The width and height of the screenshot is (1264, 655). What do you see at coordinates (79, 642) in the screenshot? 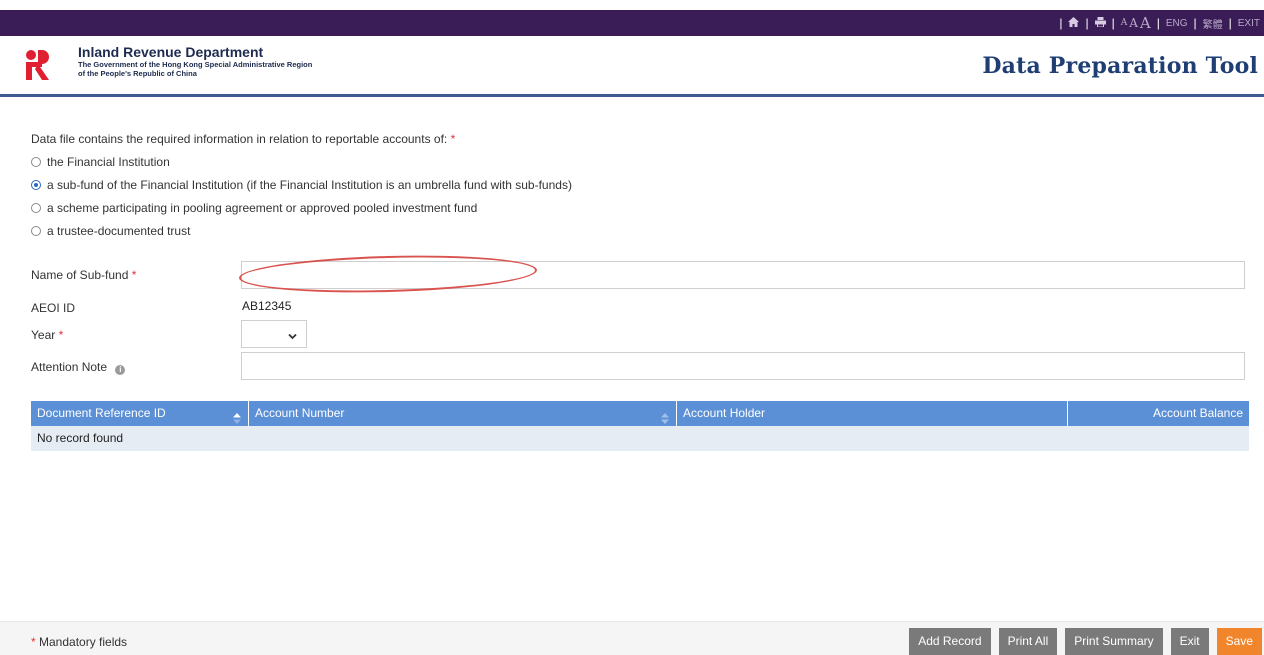
I see `mandatory-note: * Mandatory fields` at bounding box center [79, 642].